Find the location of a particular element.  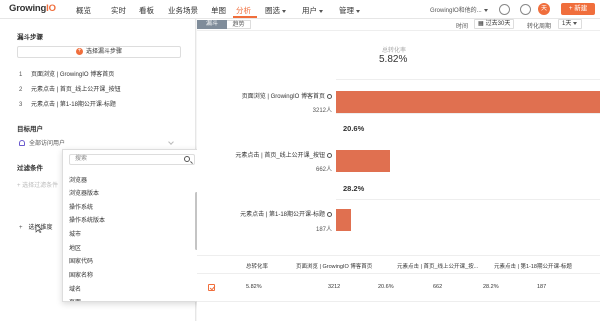

new-button: + 新建 is located at coordinates (578, 9).